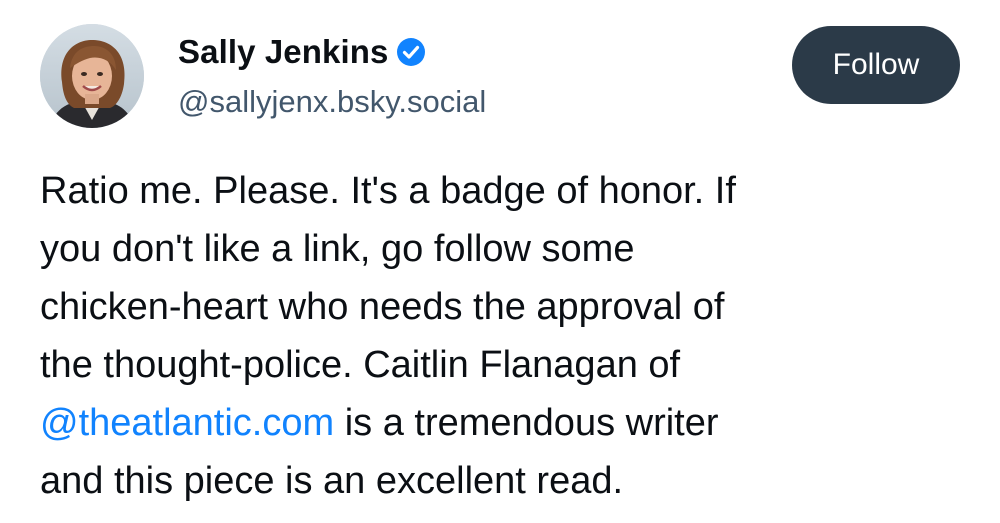  What do you see at coordinates (337, 249) in the screenshot?
I see `post-text-line: you don't like a link, go follow some` at bounding box center [337, 249].